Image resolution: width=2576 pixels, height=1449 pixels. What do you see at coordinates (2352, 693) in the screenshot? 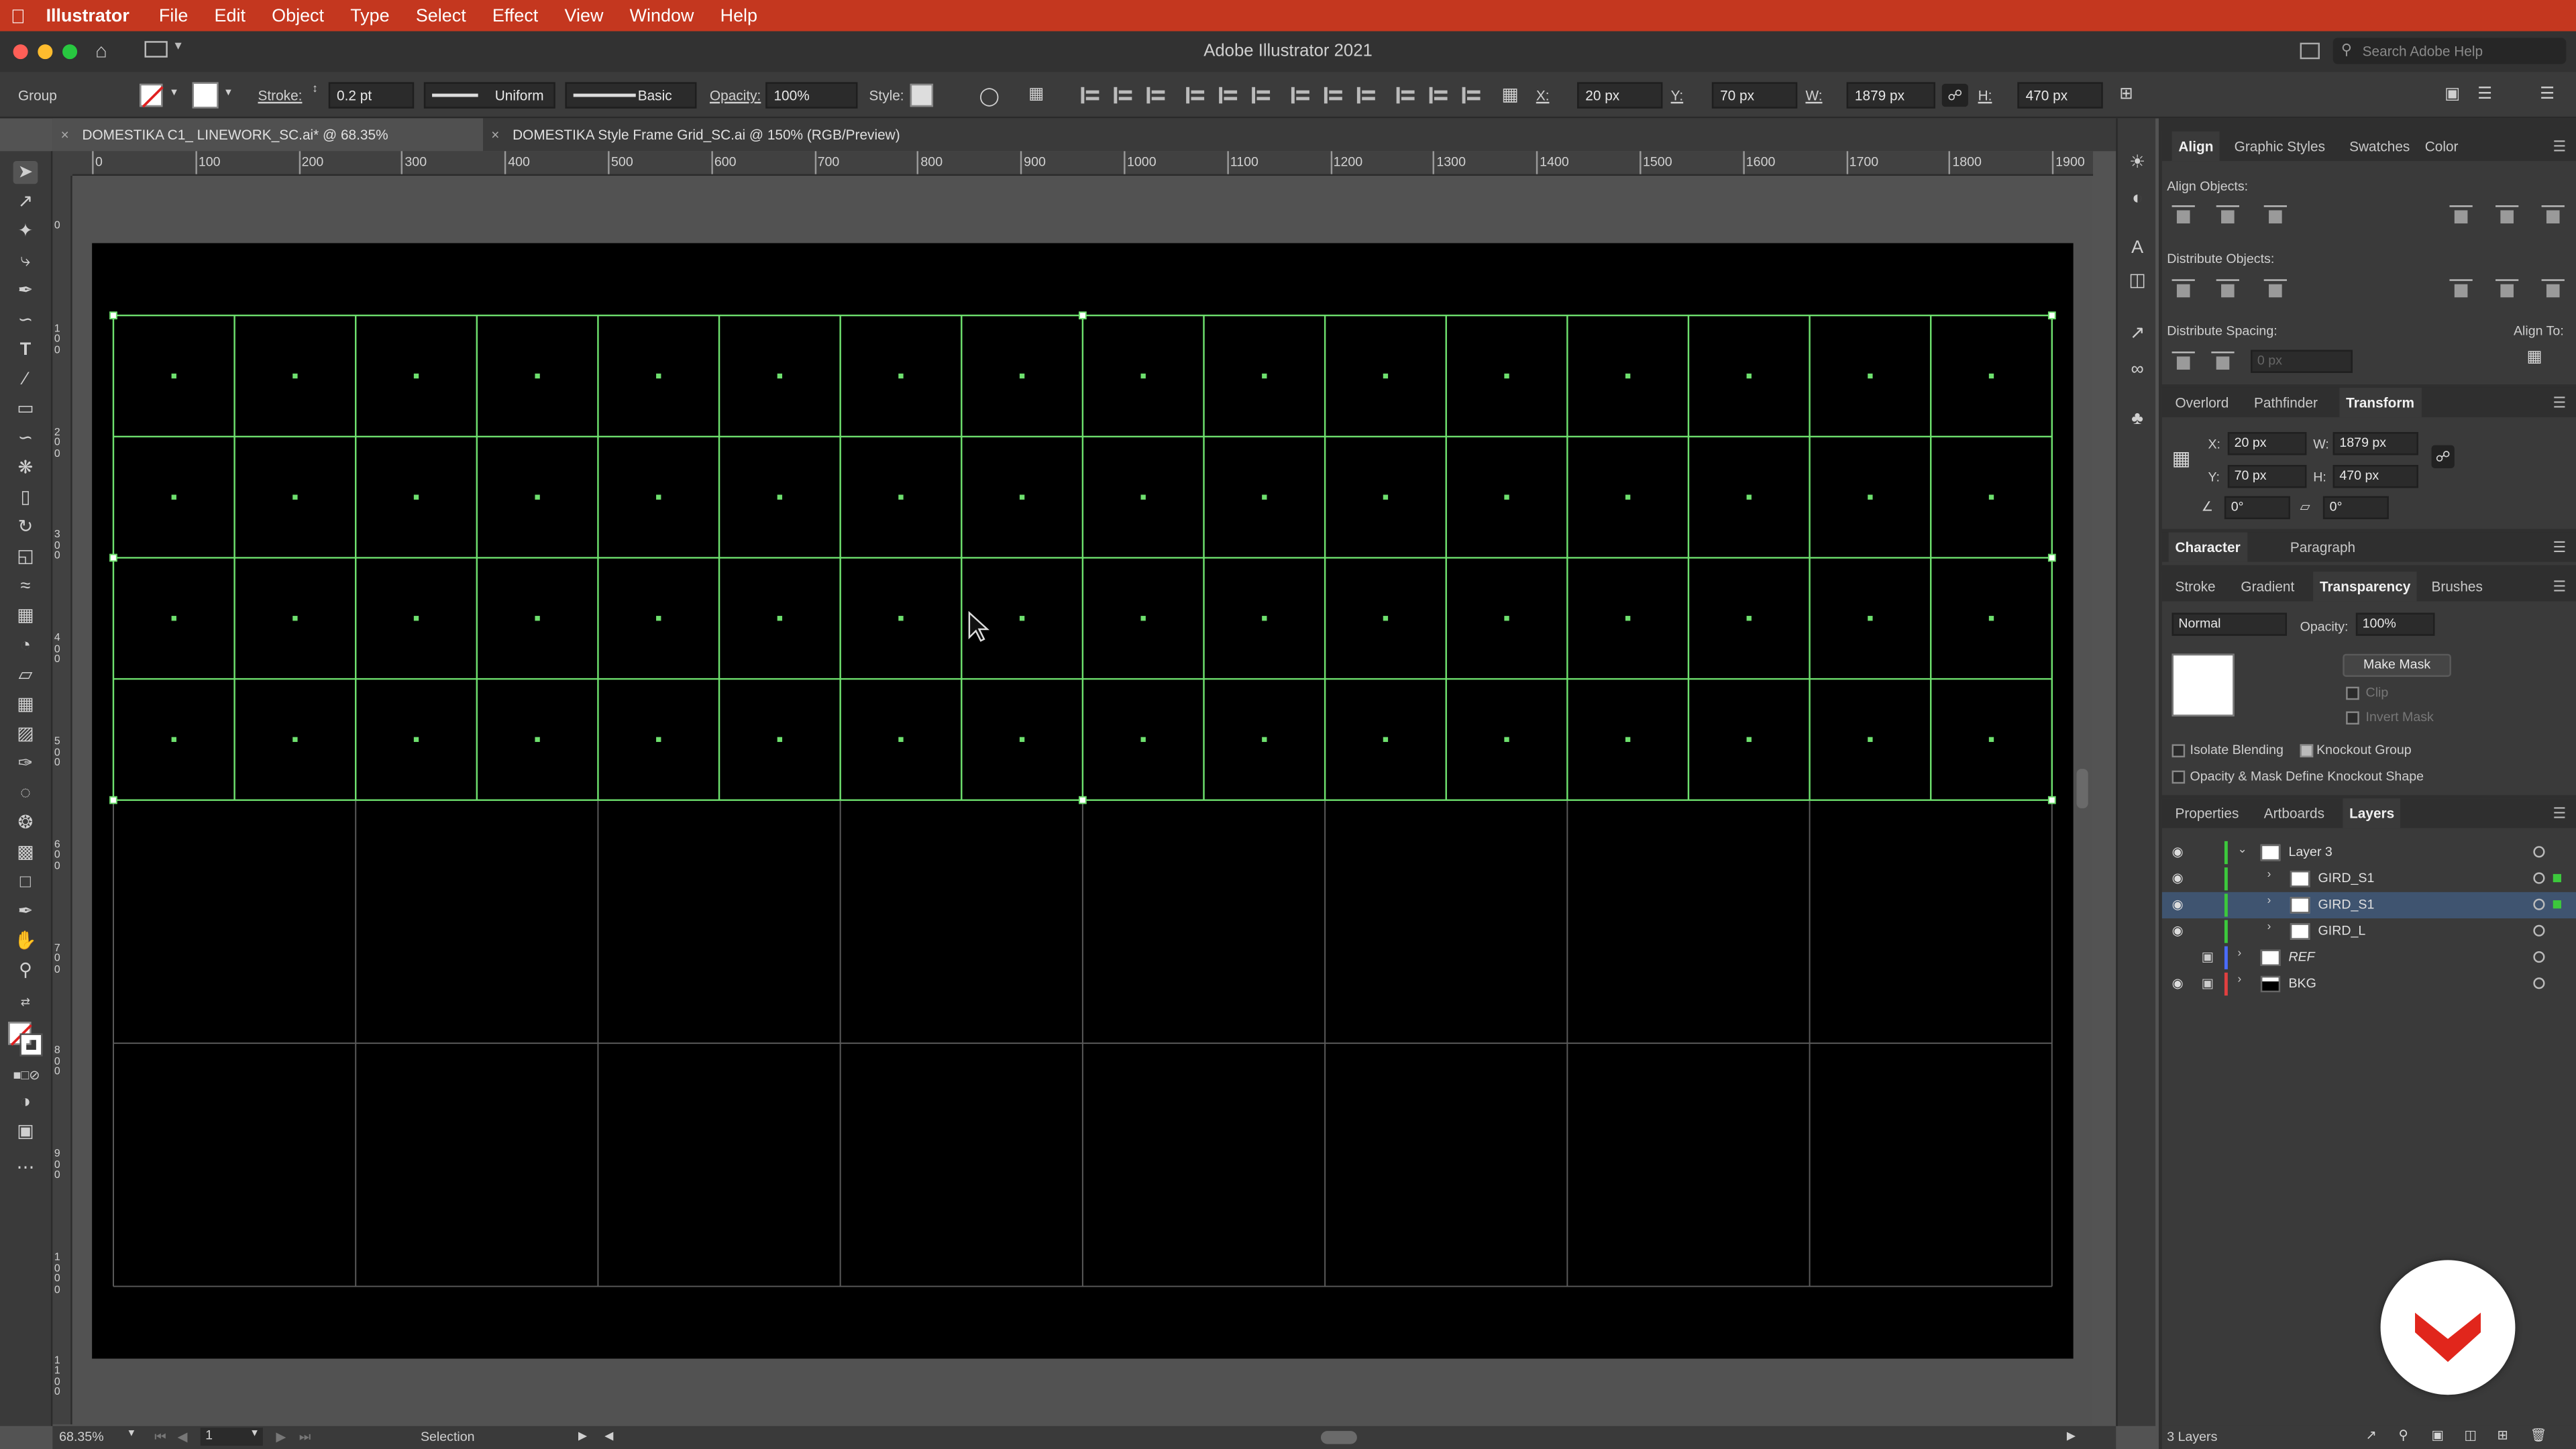
I see `clip-checkbox` at bounding box center [2352, 693].